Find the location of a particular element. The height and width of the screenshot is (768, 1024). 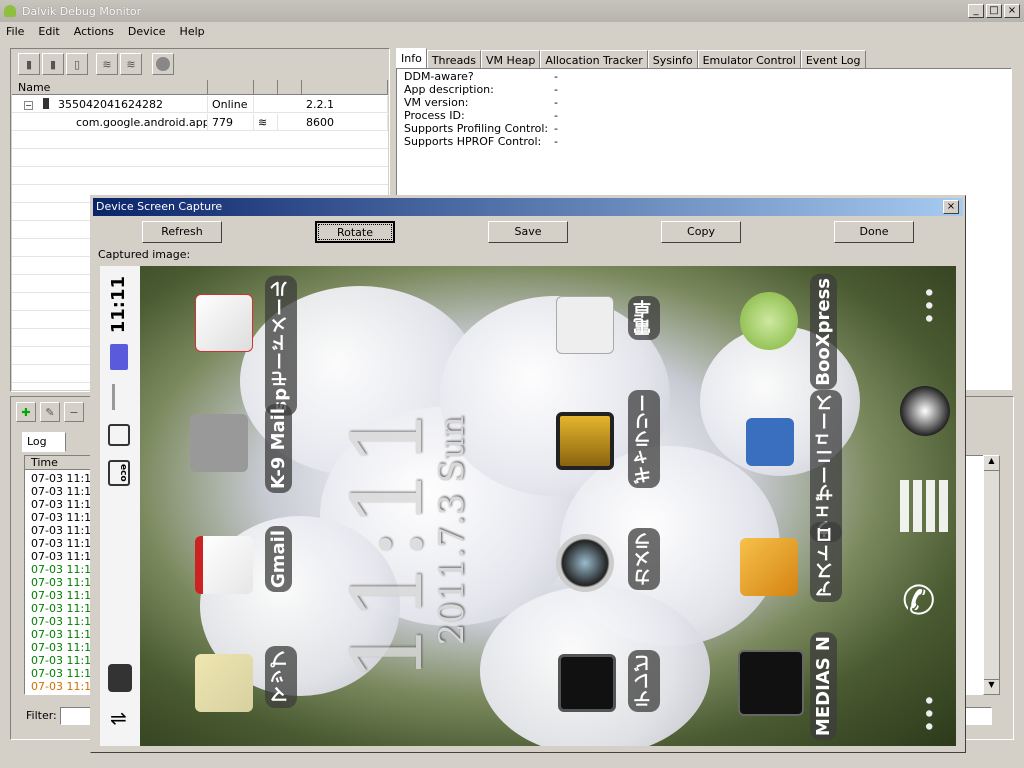

client-row: com.google.android.apps.u 779 ≋ 8600 is located at coordinates (200, 122).